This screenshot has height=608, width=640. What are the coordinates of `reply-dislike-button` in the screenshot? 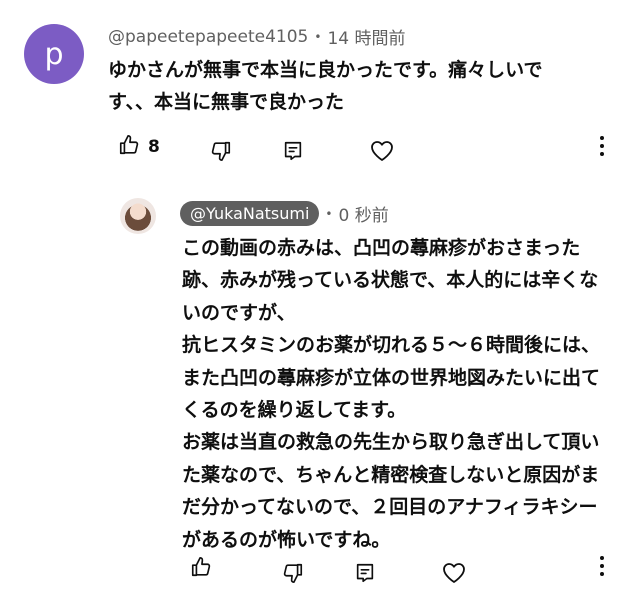 It's located at (293, 575).